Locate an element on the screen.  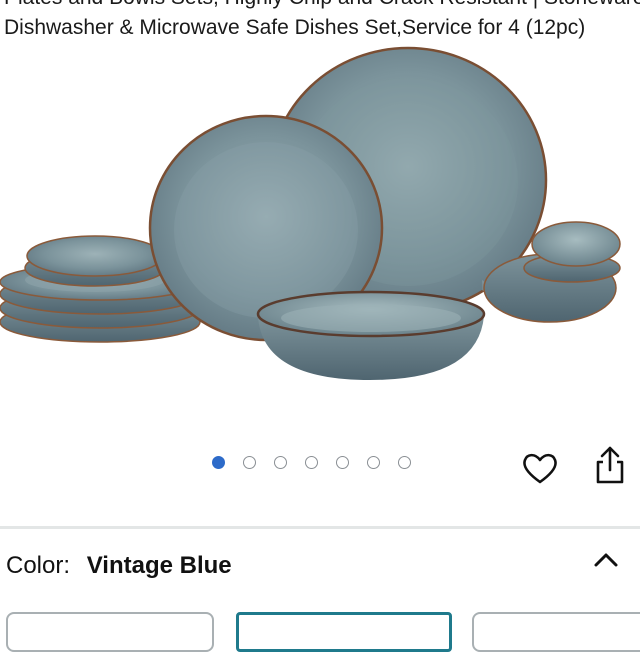
front-bowl is located at coordinates (371, 335).